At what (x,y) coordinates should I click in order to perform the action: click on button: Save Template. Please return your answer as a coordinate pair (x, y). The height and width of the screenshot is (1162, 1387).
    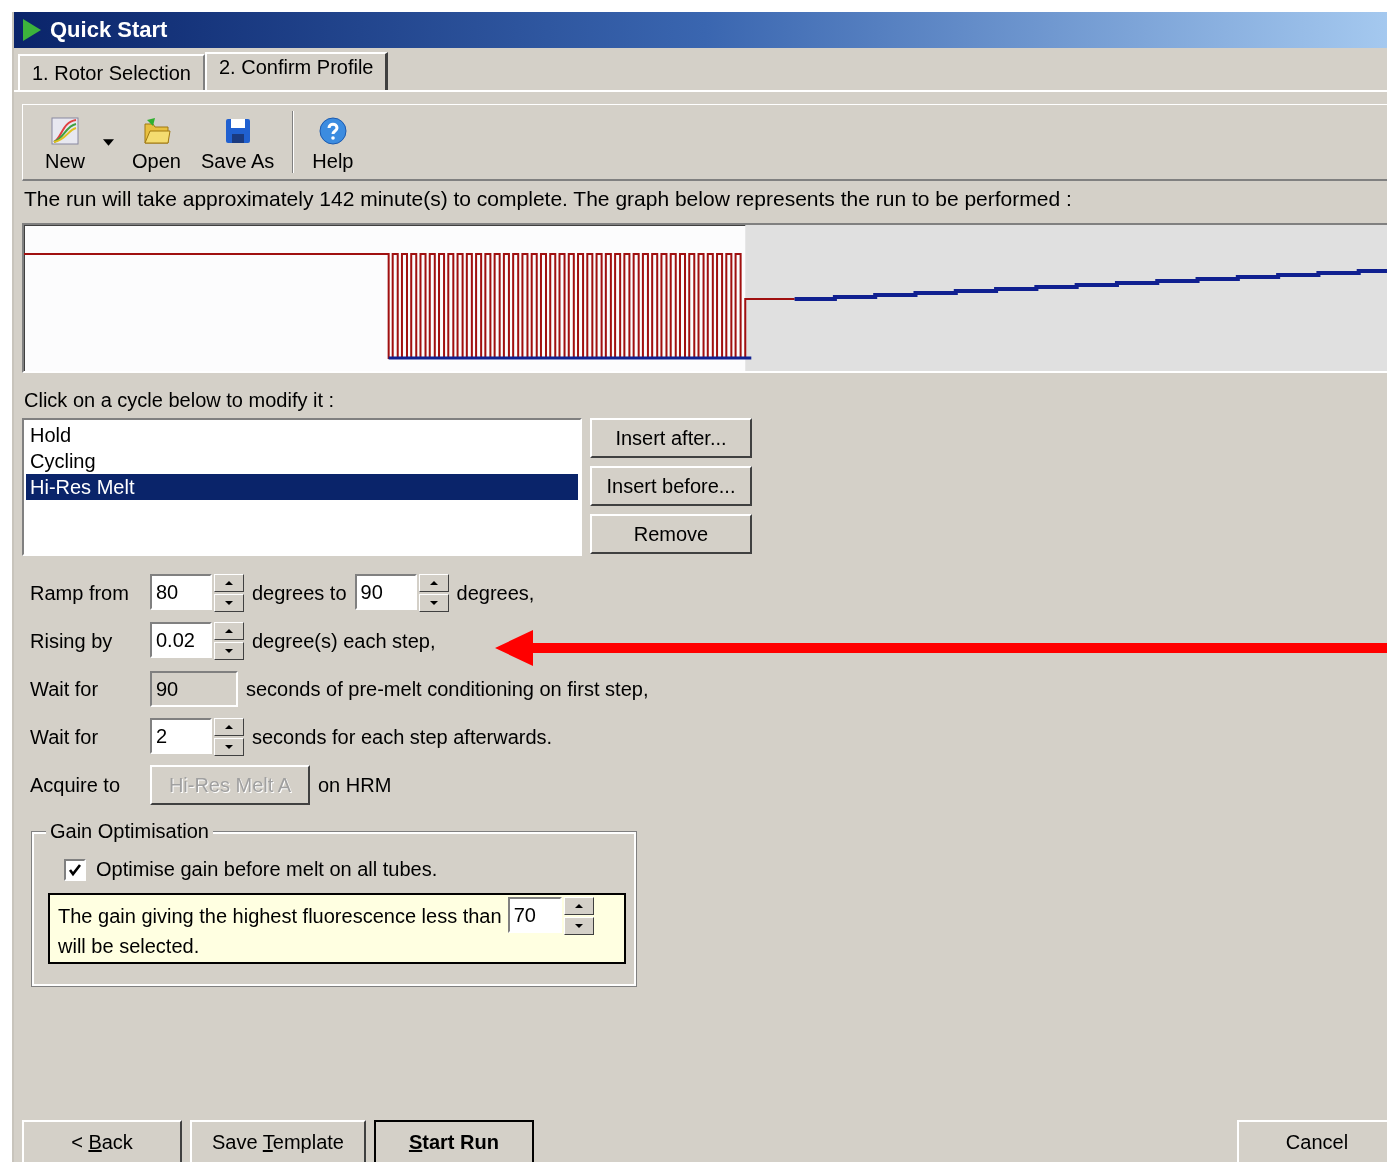
    Looking at the image, I should click on (278, 1141).